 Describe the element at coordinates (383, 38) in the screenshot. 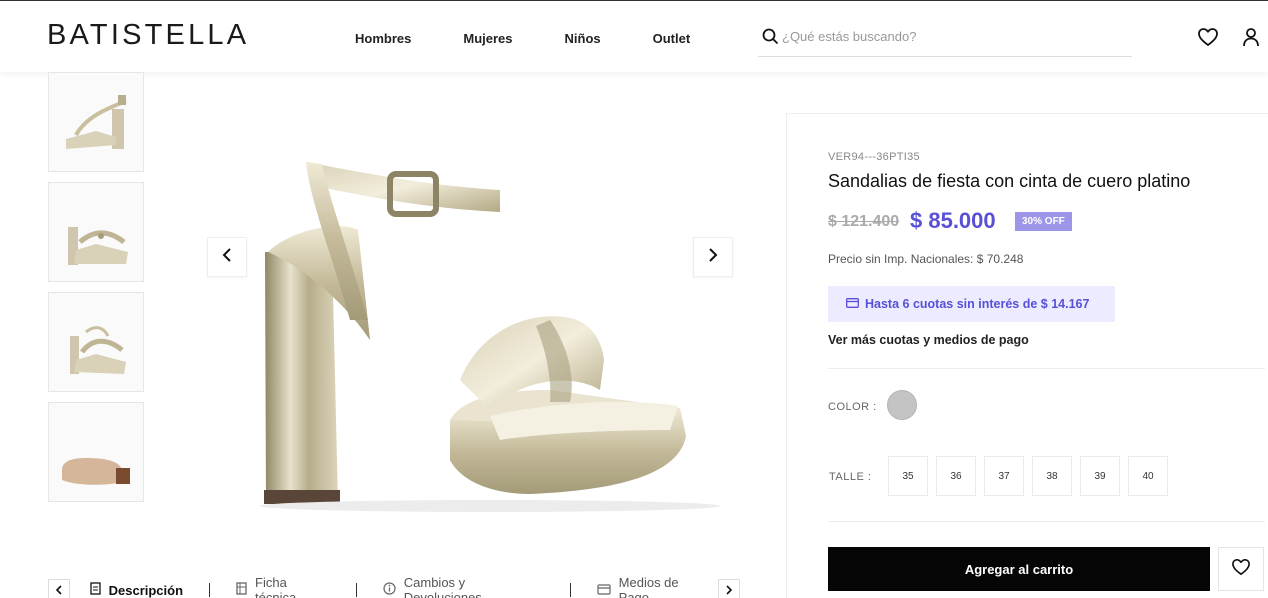

I see `nav-hombres: Hombres` at that location.